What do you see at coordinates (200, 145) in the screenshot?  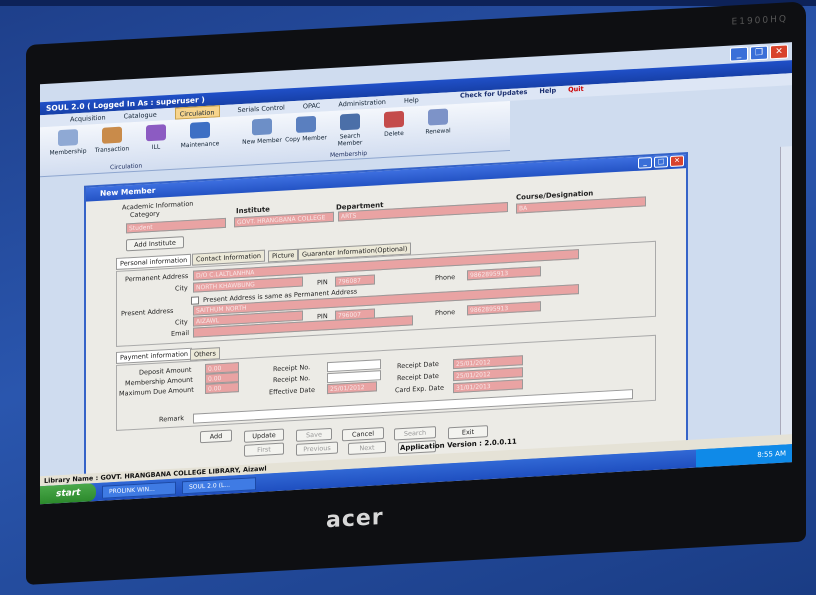 I see `maintenance-label: Maintenance` at bounding box center [200, 145].